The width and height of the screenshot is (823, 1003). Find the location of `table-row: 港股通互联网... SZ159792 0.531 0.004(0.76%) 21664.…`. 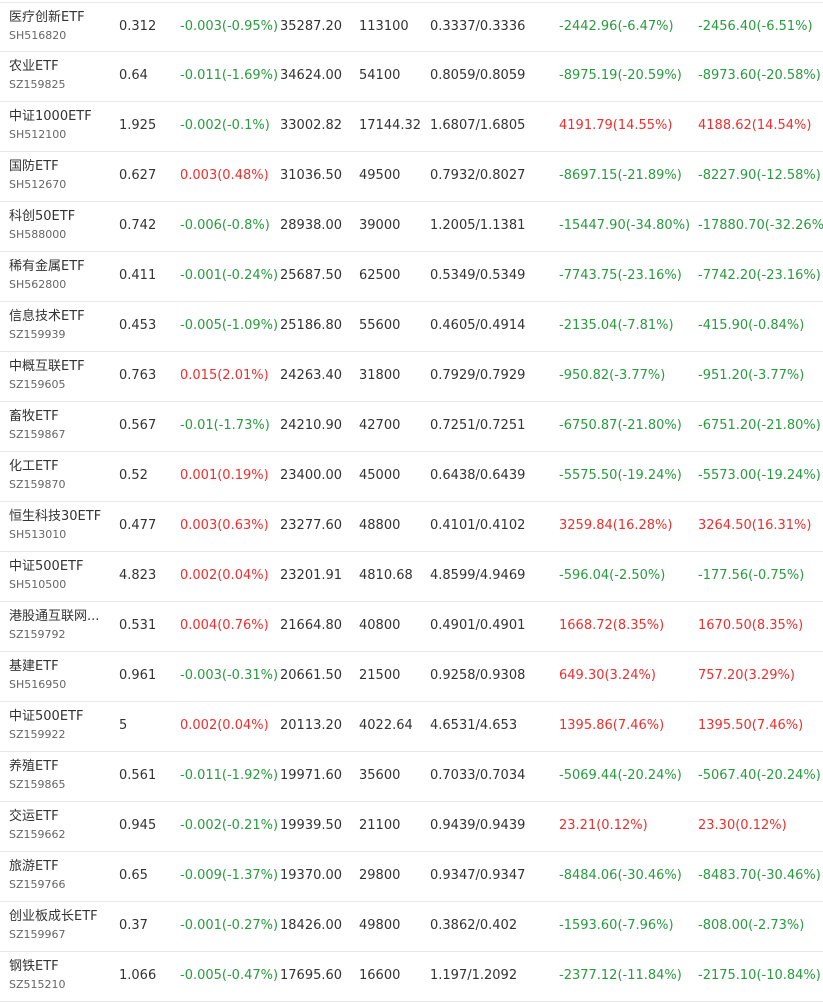

table-row: 港股通互联网... SZ159792 0.531 0.004(0.76%) 21664.… is located at coordinates (411, 627).